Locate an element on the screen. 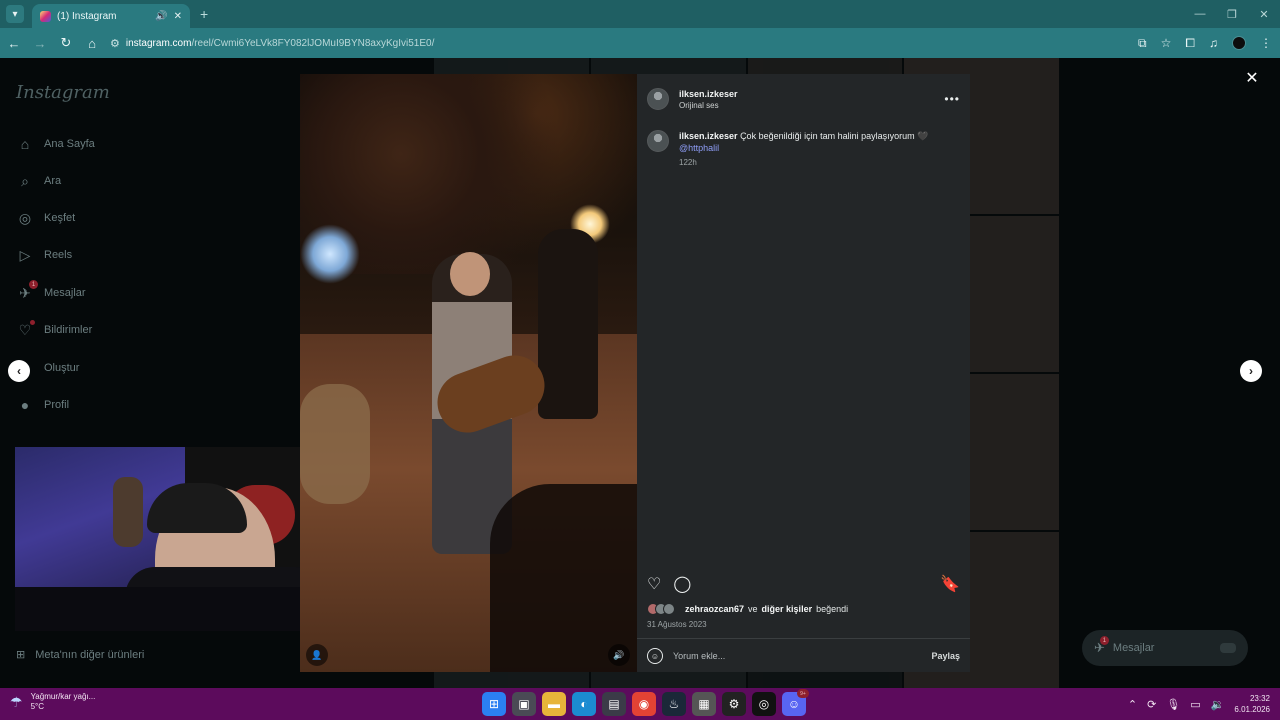  meta-more-products: ⊞ Meta'nın diğer ürünleri is located at coordinates (80, 655).